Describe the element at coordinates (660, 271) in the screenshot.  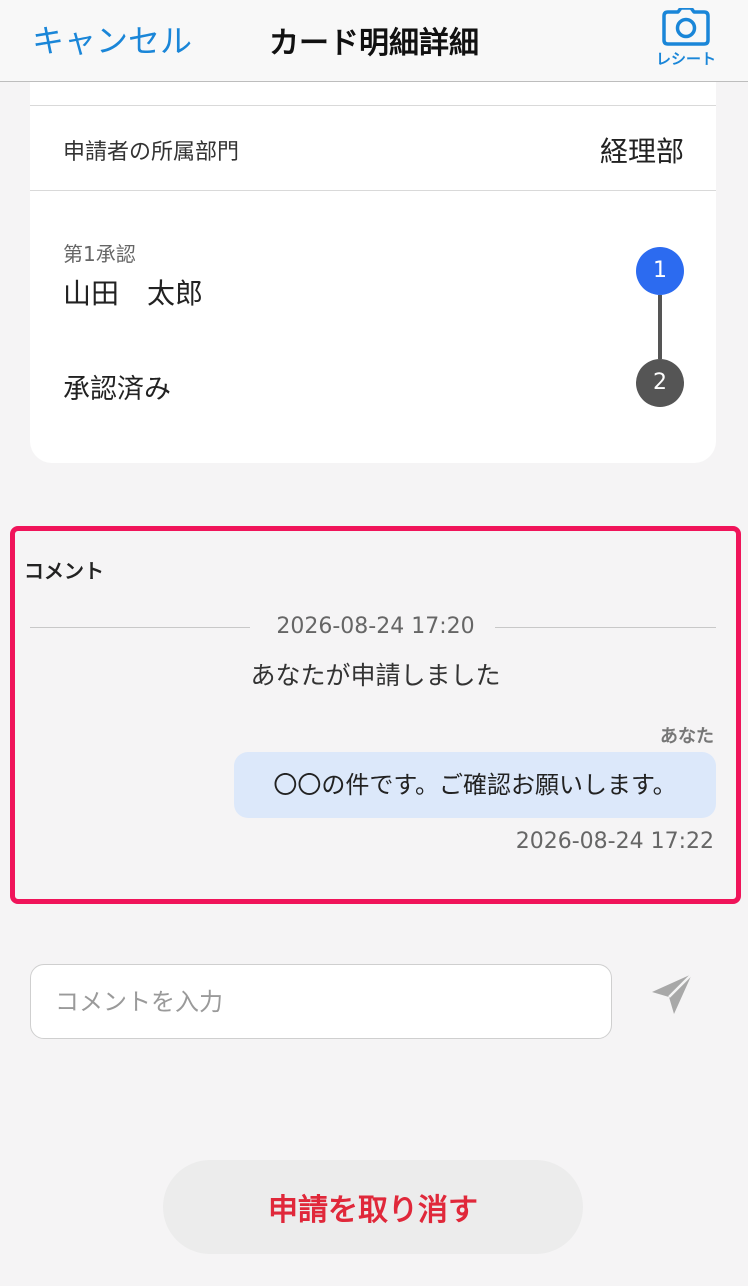
I see `approval-step-1-badge: 1` at that location.